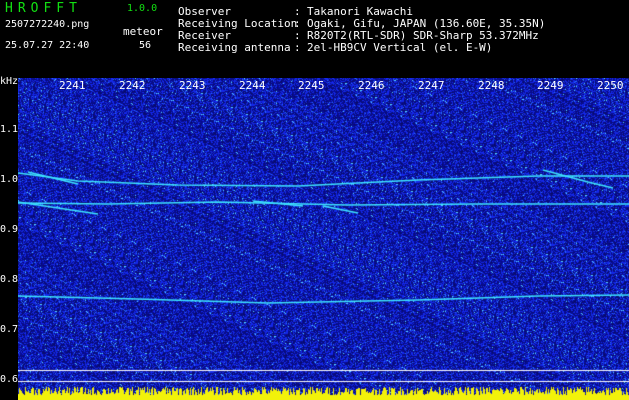  I want to click on x-tick-label: 2241, so click(72, 85).